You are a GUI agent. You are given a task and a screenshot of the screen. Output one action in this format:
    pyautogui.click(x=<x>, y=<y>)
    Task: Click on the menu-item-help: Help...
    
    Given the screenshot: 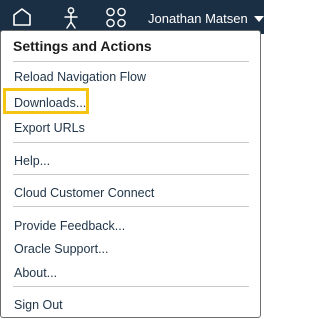 What is the action you would take?
    pyautogui.click(x=32, y=161)
    